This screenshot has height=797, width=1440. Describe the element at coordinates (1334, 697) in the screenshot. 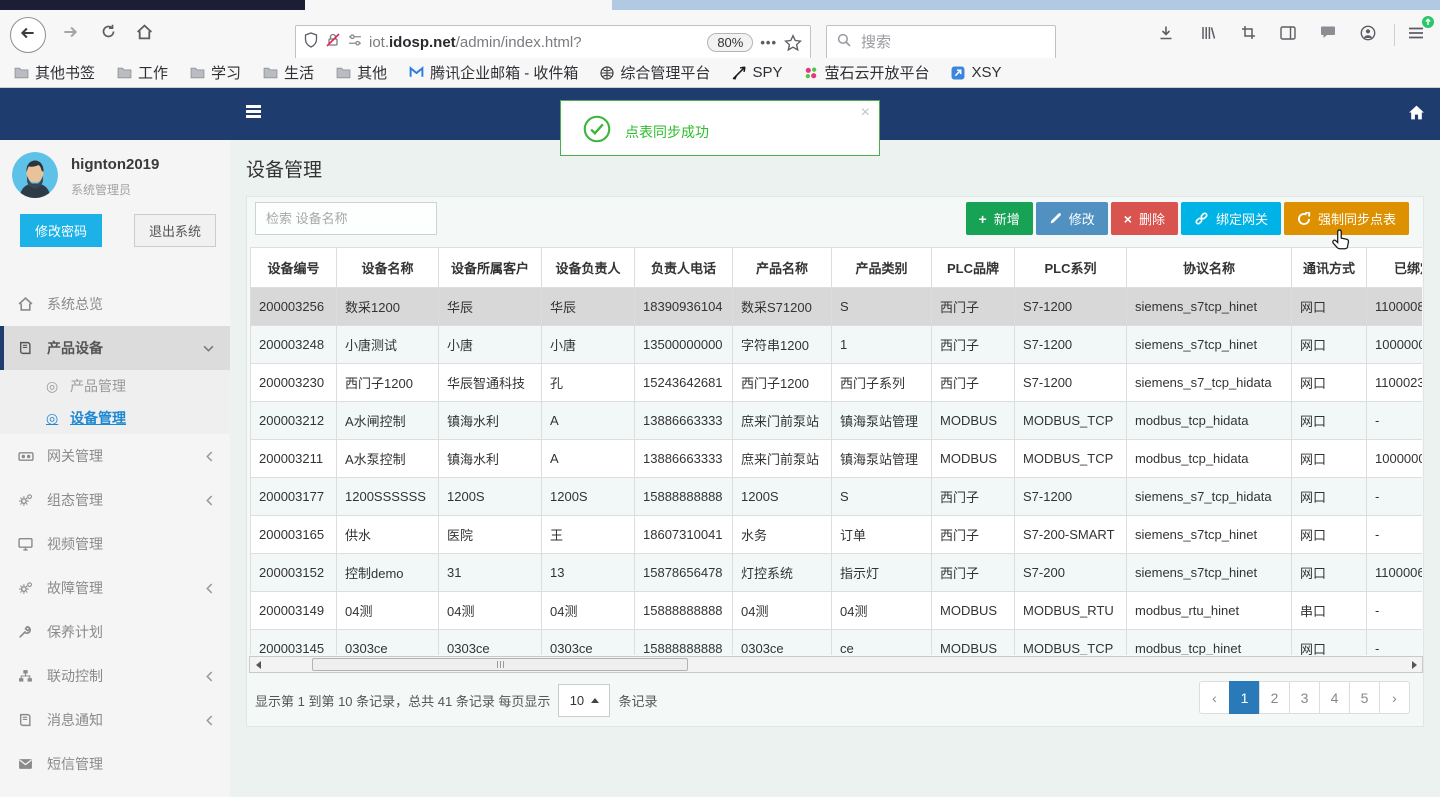

I see `pager-page-4: 4` at that location.